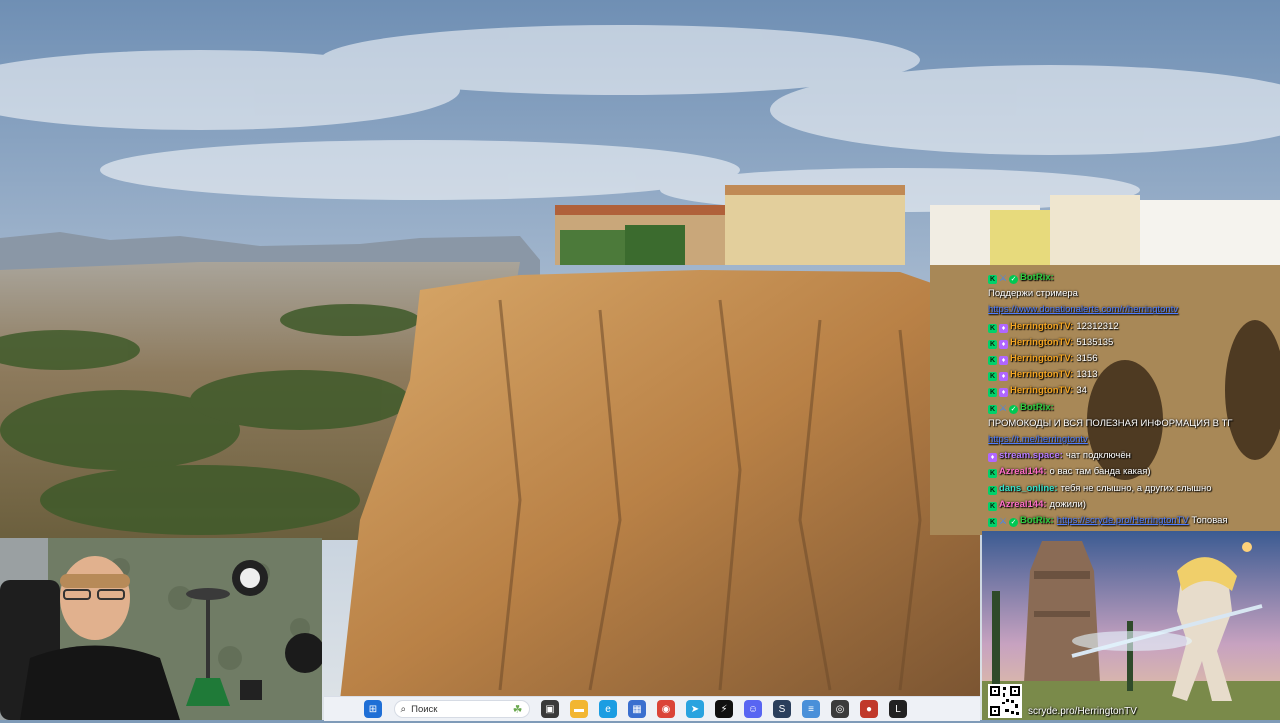  What do you see at coordinates (1028, 488) in the screenshot?
I see `chat-username: dans_online:` at bounding box center [1028, 488].